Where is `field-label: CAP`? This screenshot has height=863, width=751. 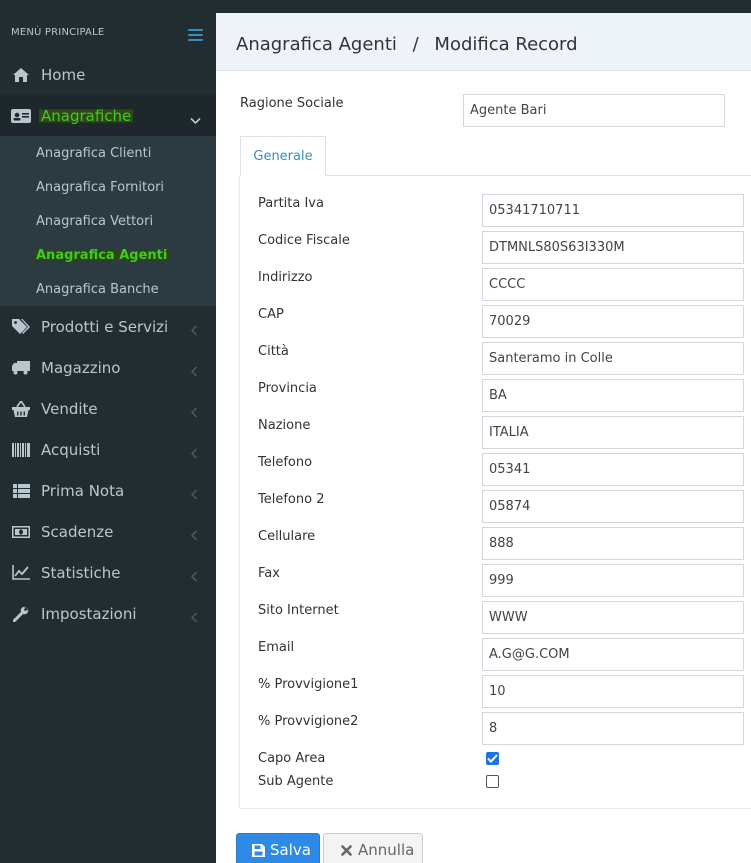 field-label: CAP is located at coordinates (271, 314).